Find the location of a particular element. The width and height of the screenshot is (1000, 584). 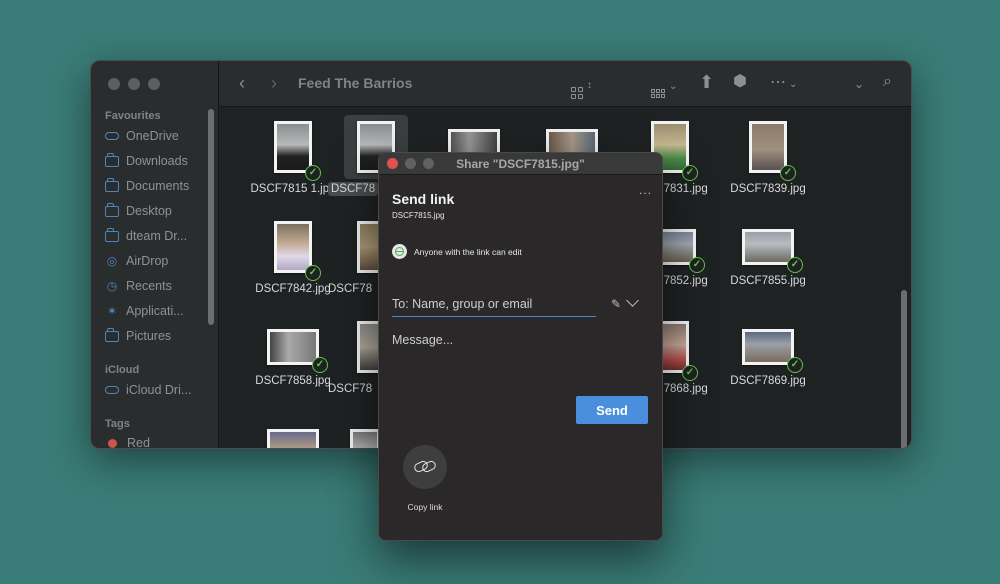

sidebar-item-desktop: Desktop is located at coordinates (138, 210).